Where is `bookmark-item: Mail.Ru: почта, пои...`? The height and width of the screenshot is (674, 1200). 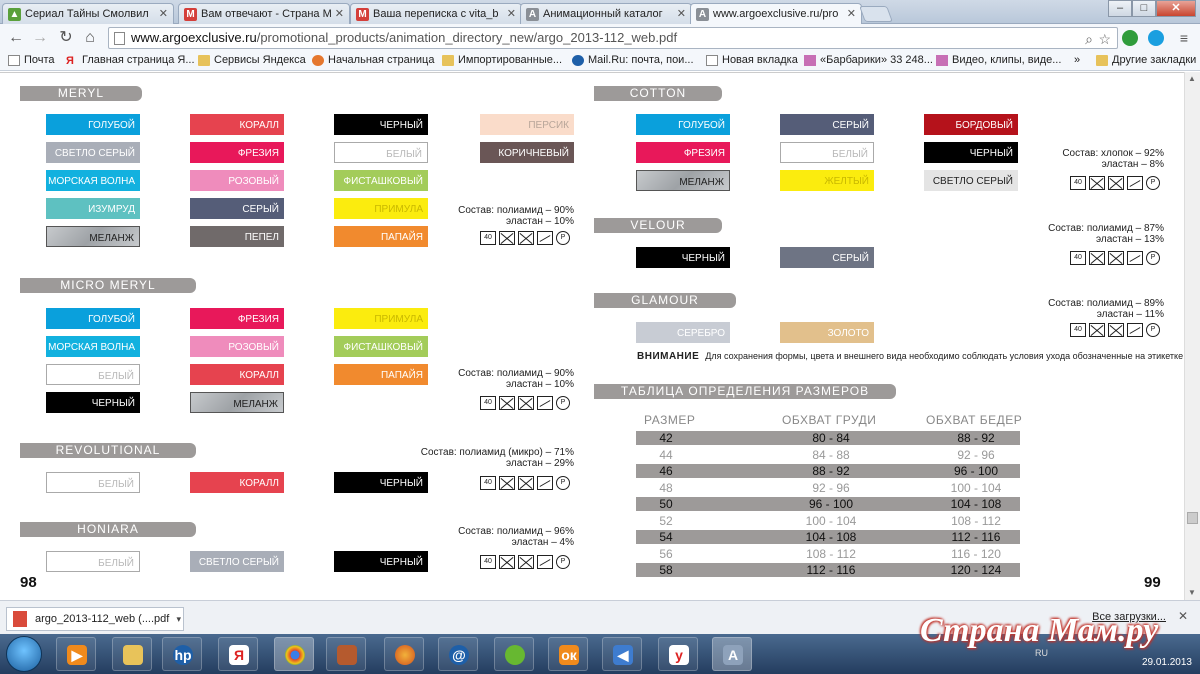
bookmark-item: Mail.Ru: почта, пои... is located at coordinates (633, 60).